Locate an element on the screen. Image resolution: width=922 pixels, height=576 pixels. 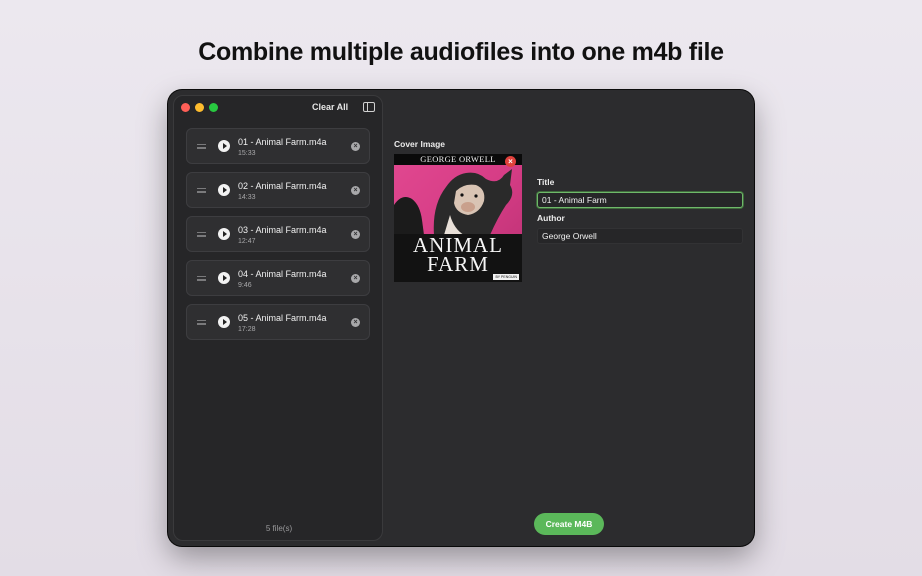
zoom-window-button is located at coordinates (213, 107).